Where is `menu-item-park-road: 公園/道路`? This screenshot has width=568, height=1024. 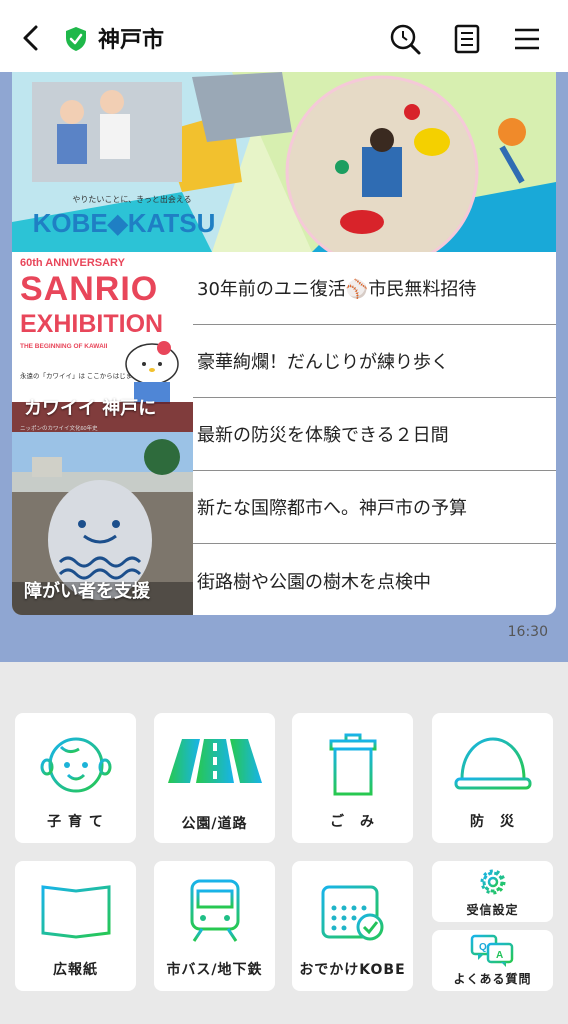
menu-item-park-road: 公園/道路 is located at coordinates (214, 778).